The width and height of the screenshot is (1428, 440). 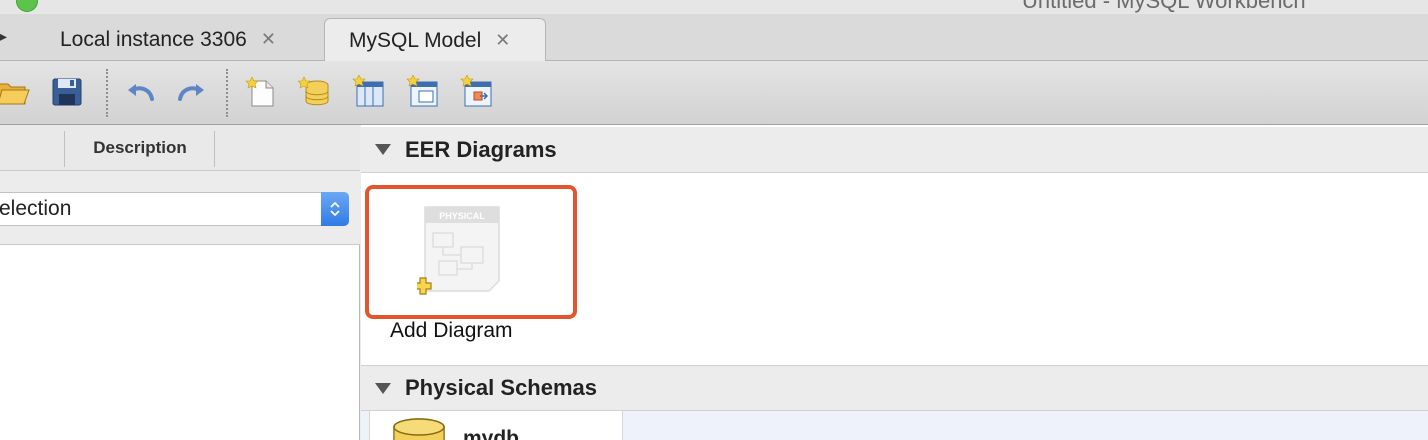 I want to click on tab-scroll-left-icon: ▸, so click(x=3, y=36).